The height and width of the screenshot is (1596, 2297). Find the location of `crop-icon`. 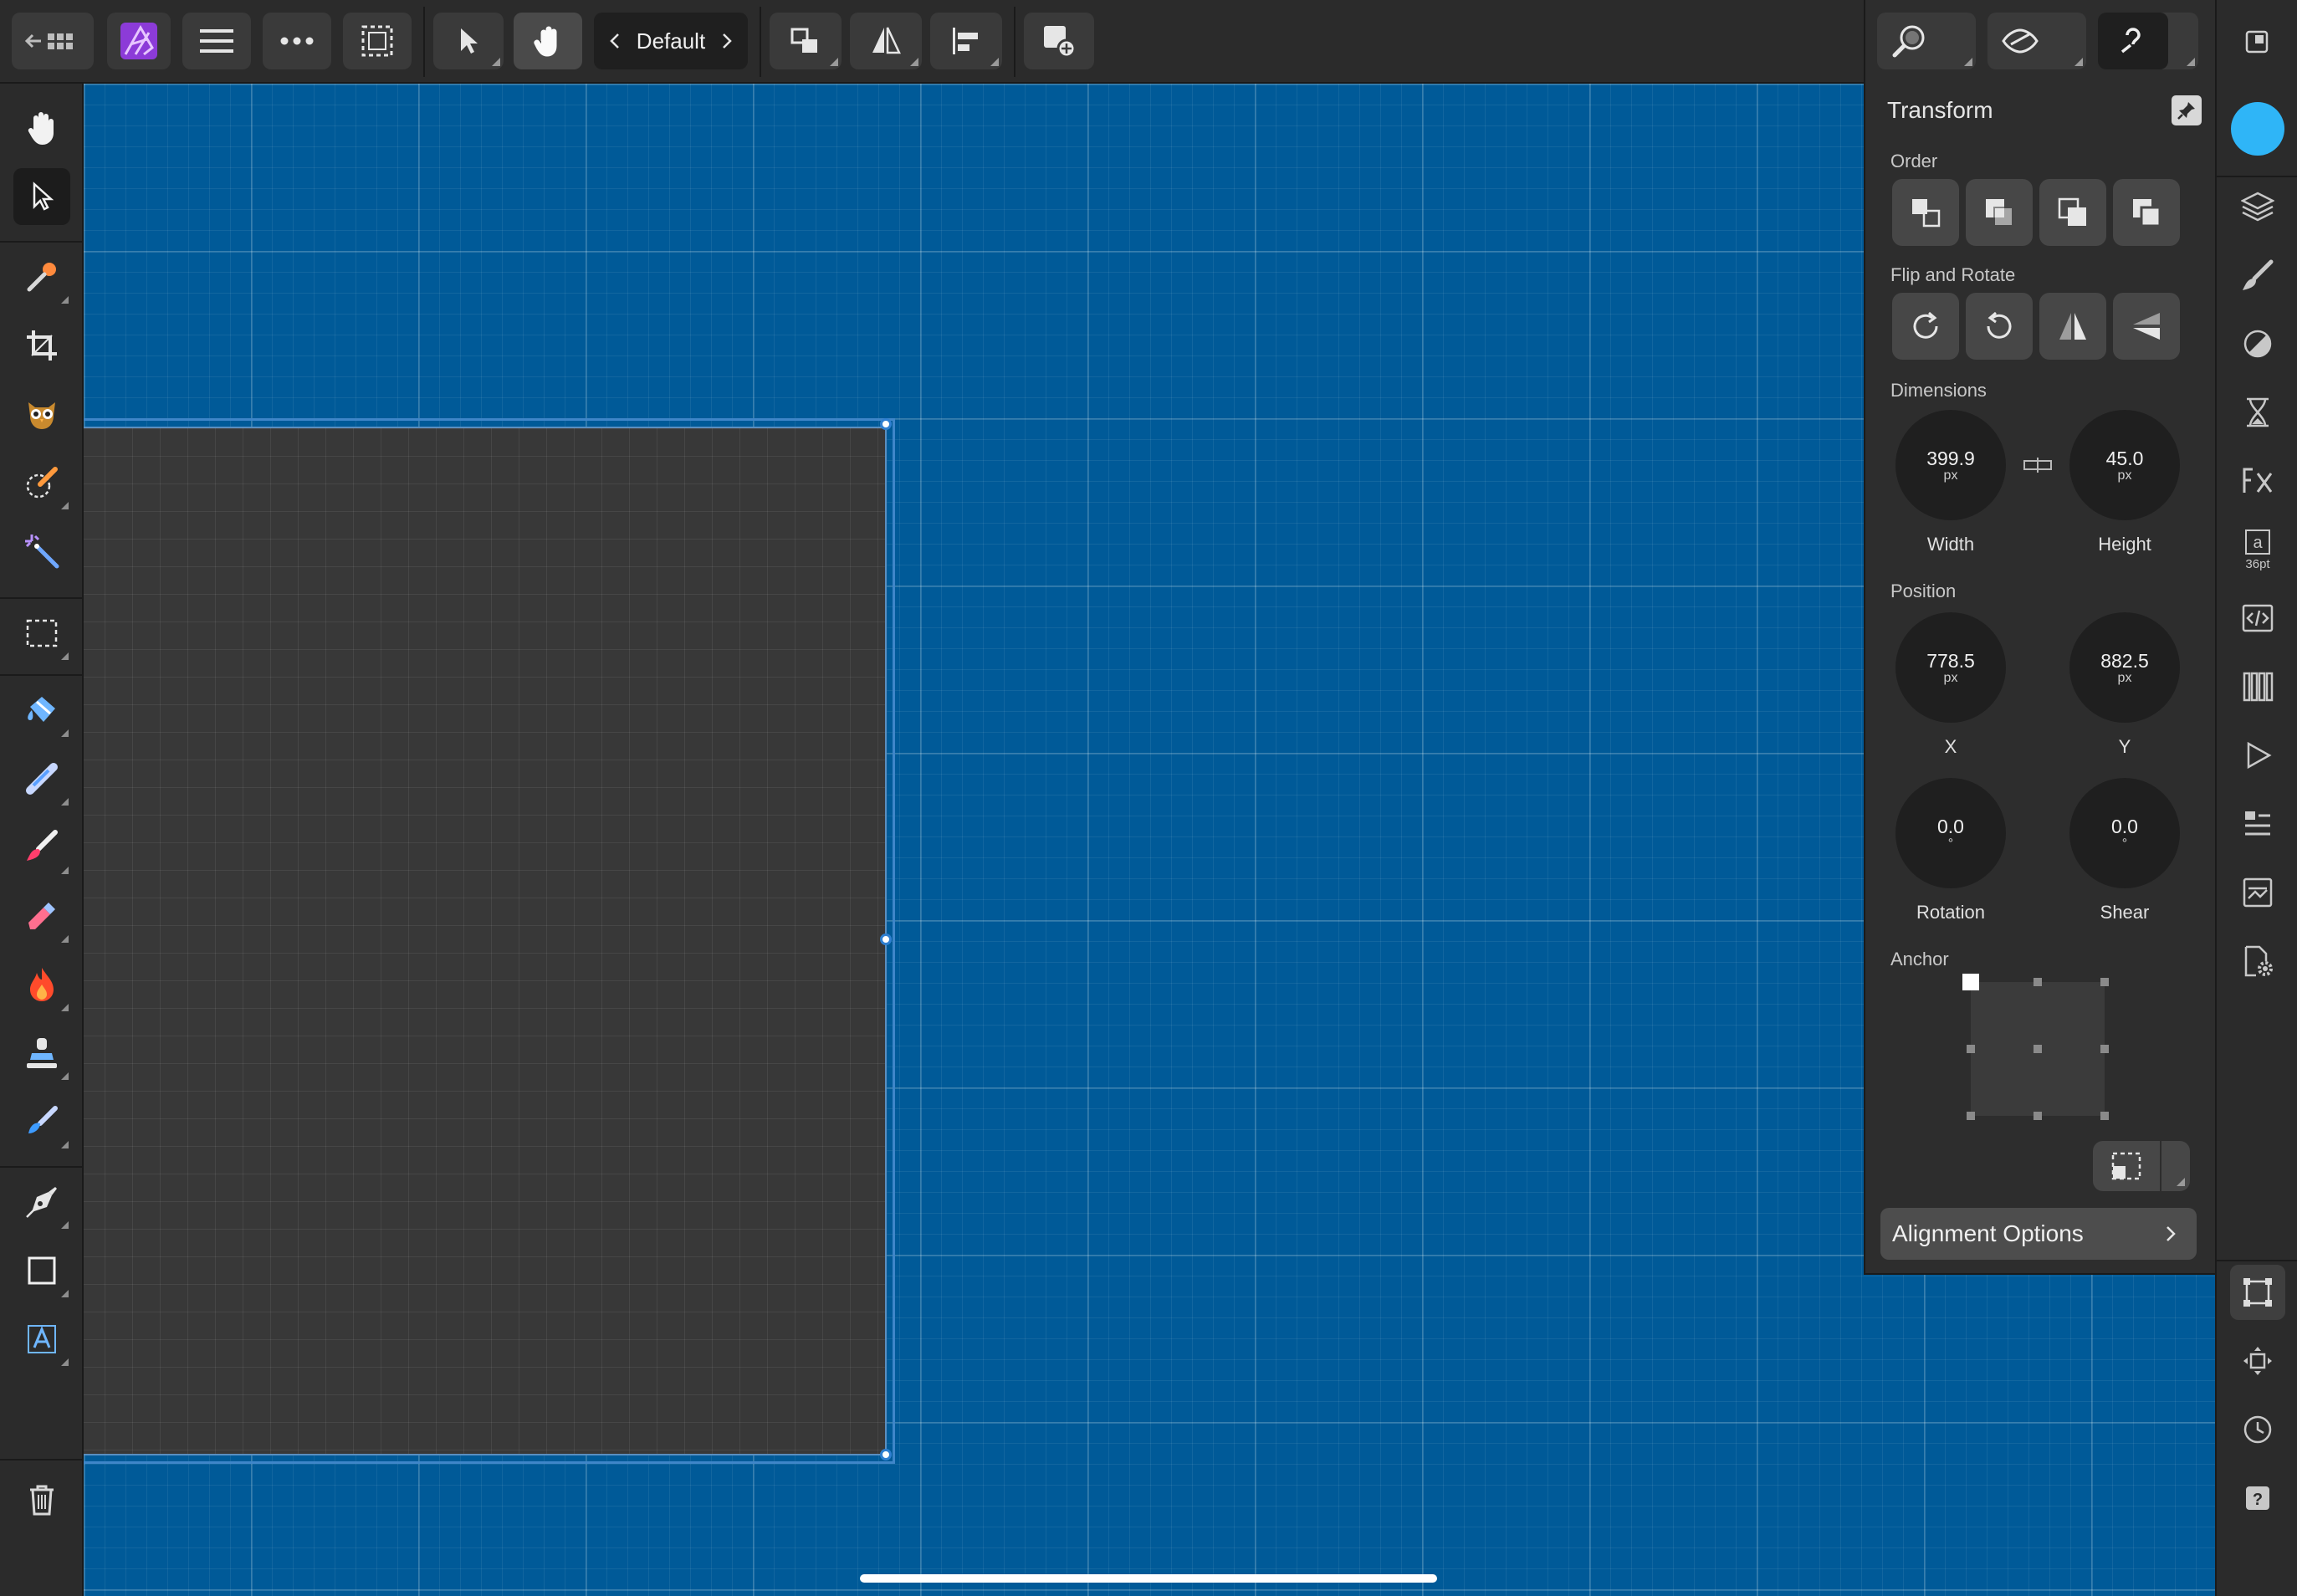

crop-icon is located at coordinates (42, 346).